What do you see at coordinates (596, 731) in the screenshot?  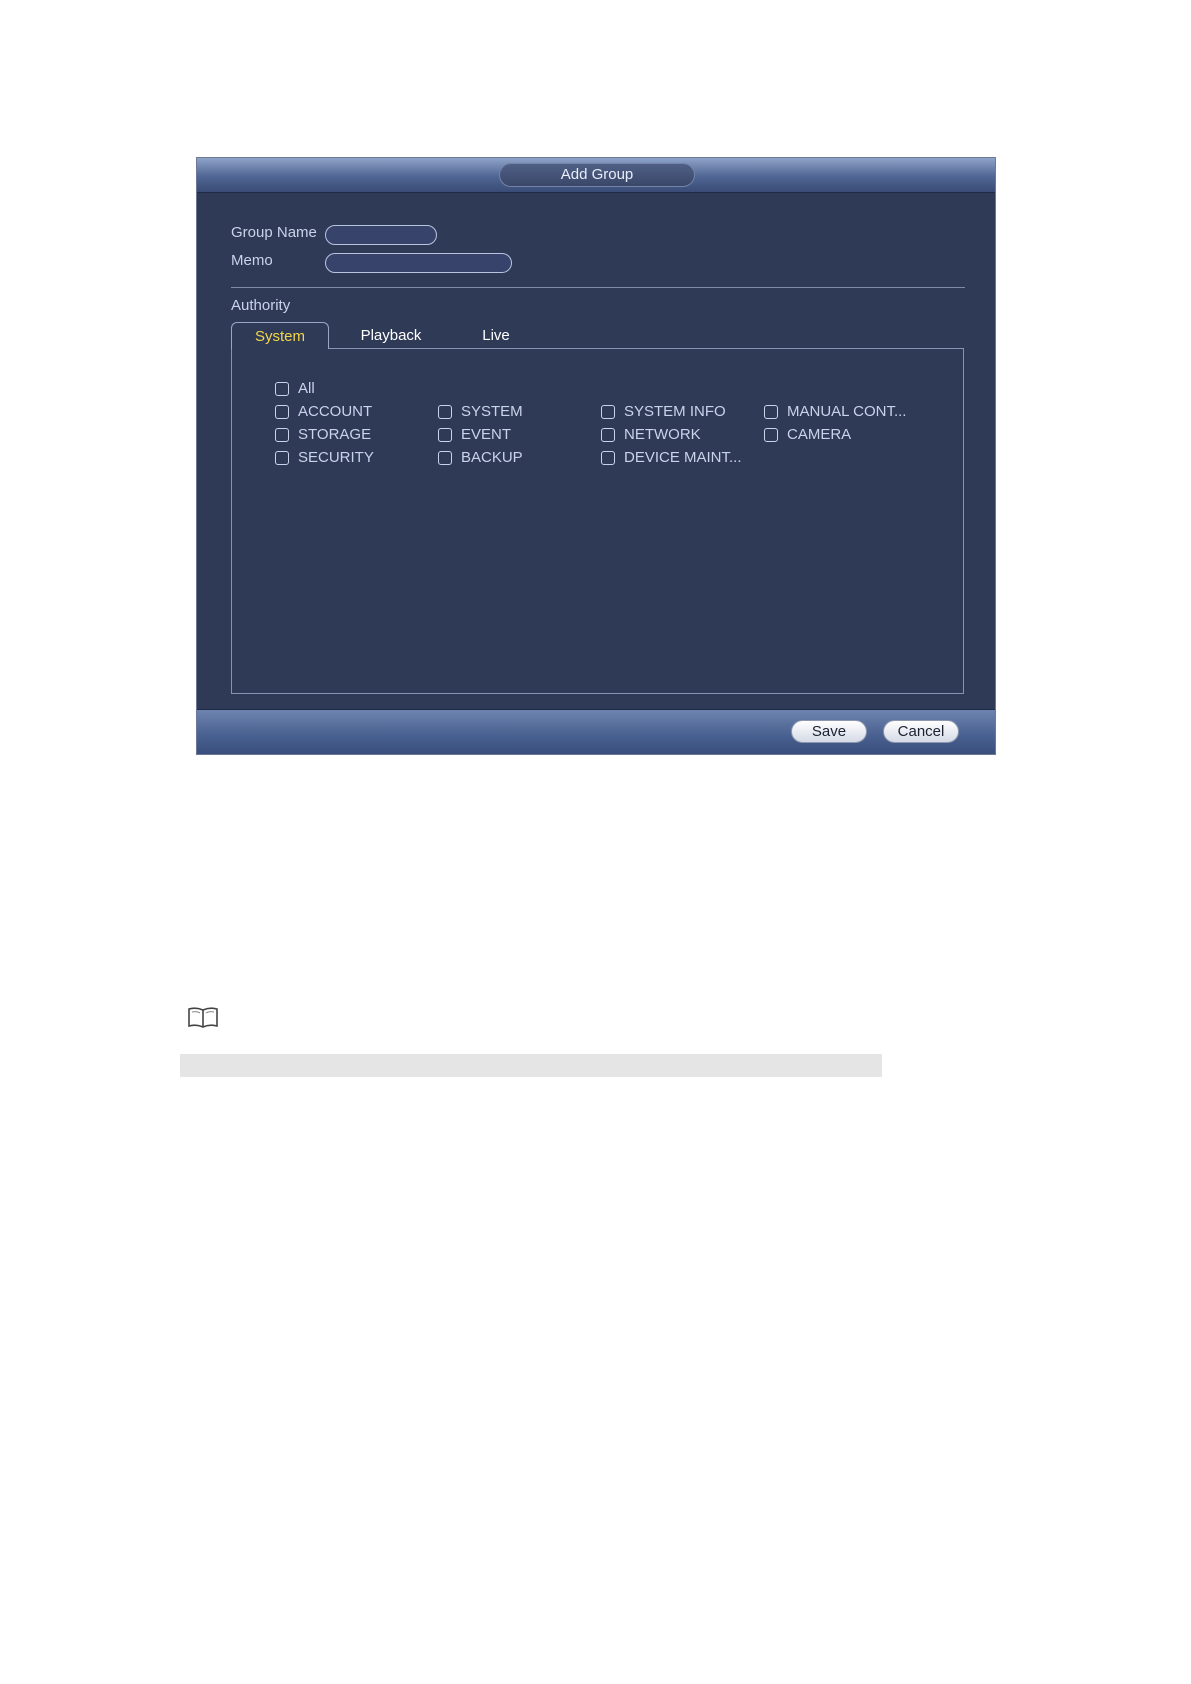 I see `dialog-button-bar: Save Cancel` at bounding box center [596, 731].